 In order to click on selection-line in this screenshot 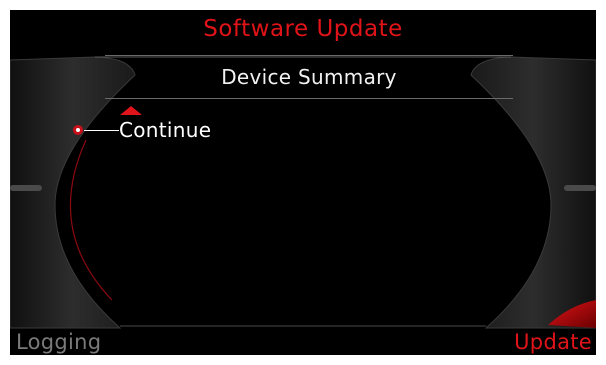, I will do `click(101, 130)`.